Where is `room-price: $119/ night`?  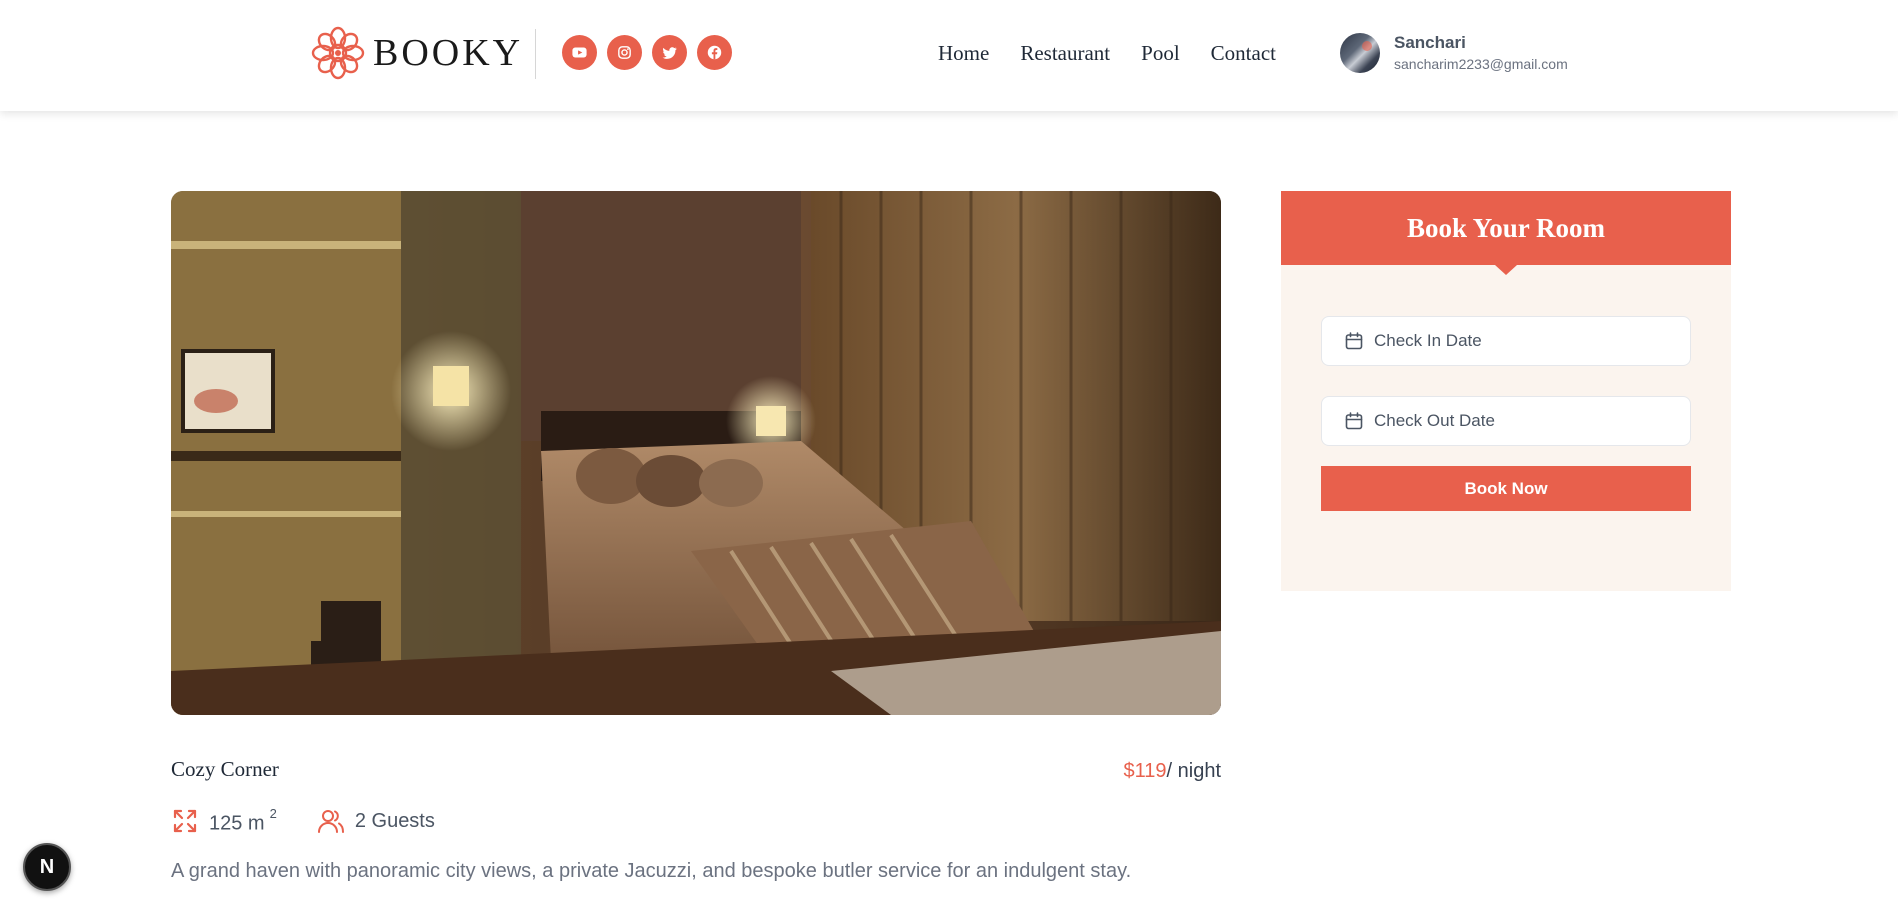
room-price: $119/ night is located at coordinates (1173, 771).